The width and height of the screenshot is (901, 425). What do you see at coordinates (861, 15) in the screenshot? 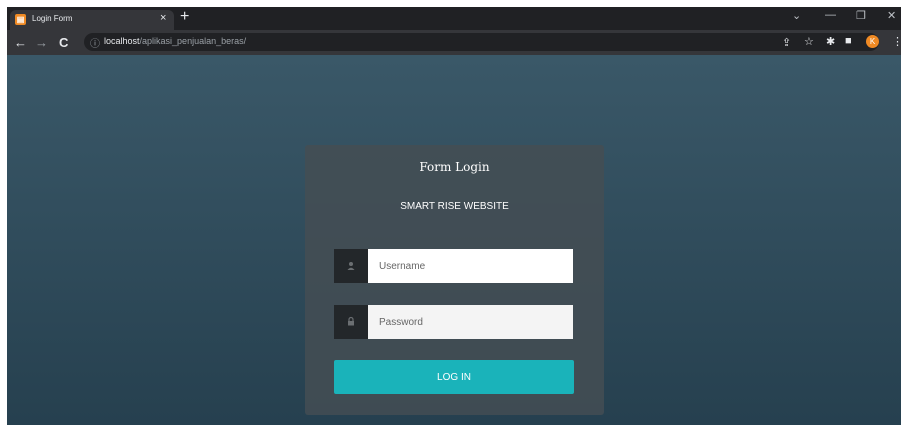
I see `restore-icon: ❐` at bounding box center [861, 15].